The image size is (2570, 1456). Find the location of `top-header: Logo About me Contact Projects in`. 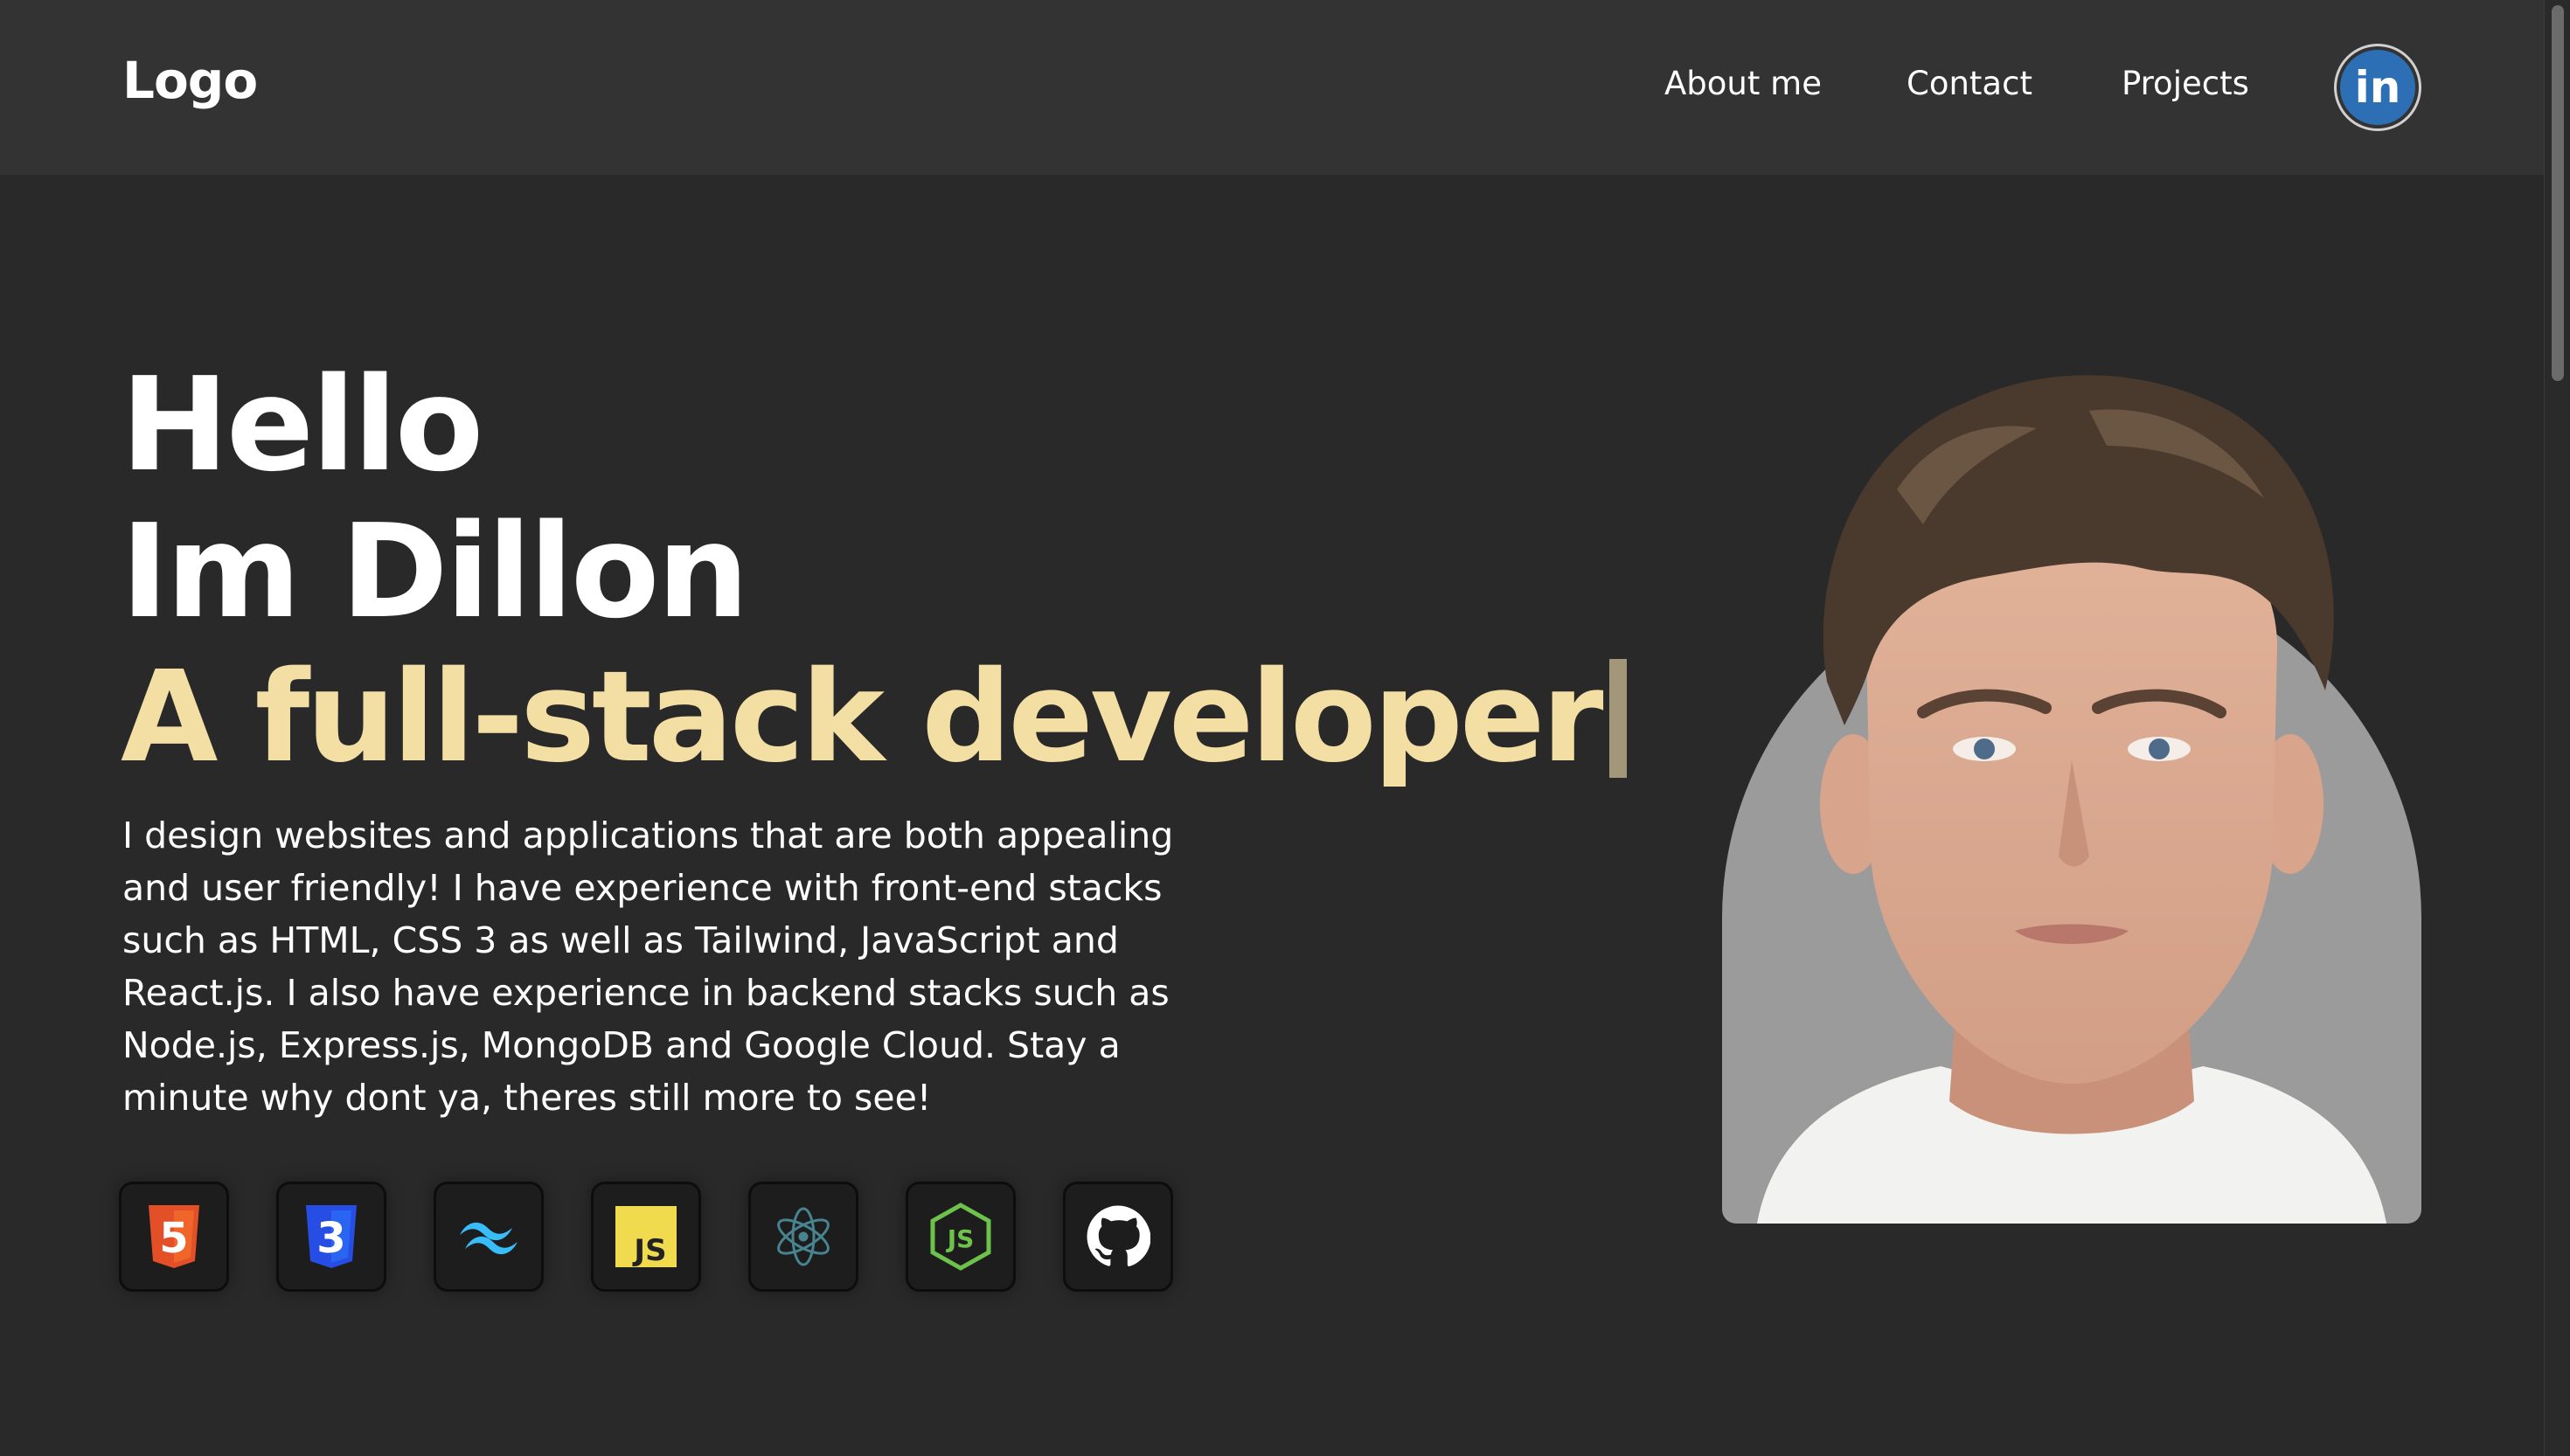

top-header: Logo About me Contact Projects in is located at coordinates (1272, 87).